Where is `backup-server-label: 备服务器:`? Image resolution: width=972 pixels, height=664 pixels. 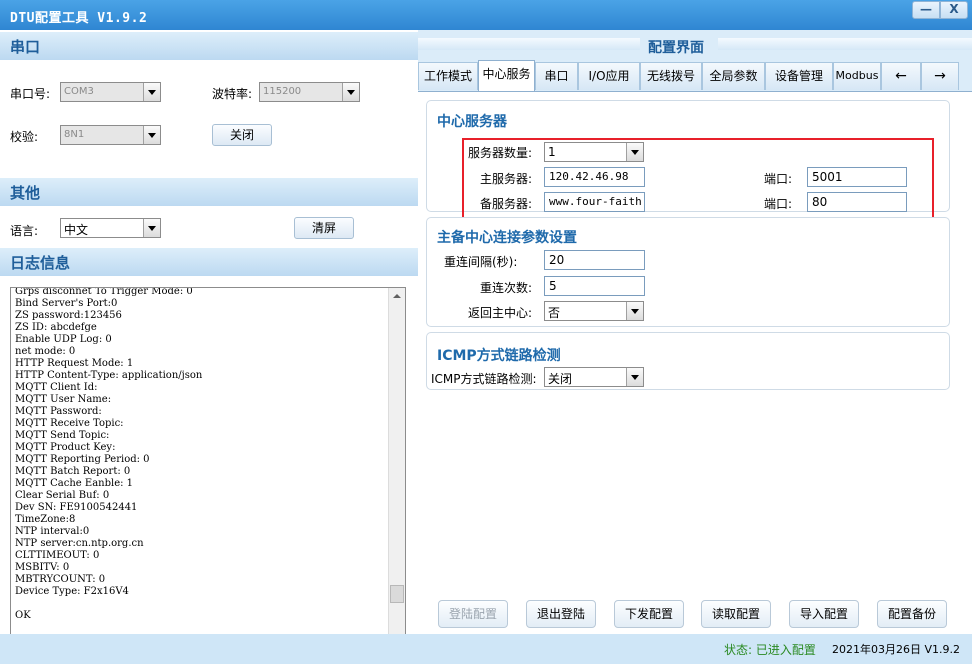
backup-server-label: 备服务器: is located at coordinates (506, 204).